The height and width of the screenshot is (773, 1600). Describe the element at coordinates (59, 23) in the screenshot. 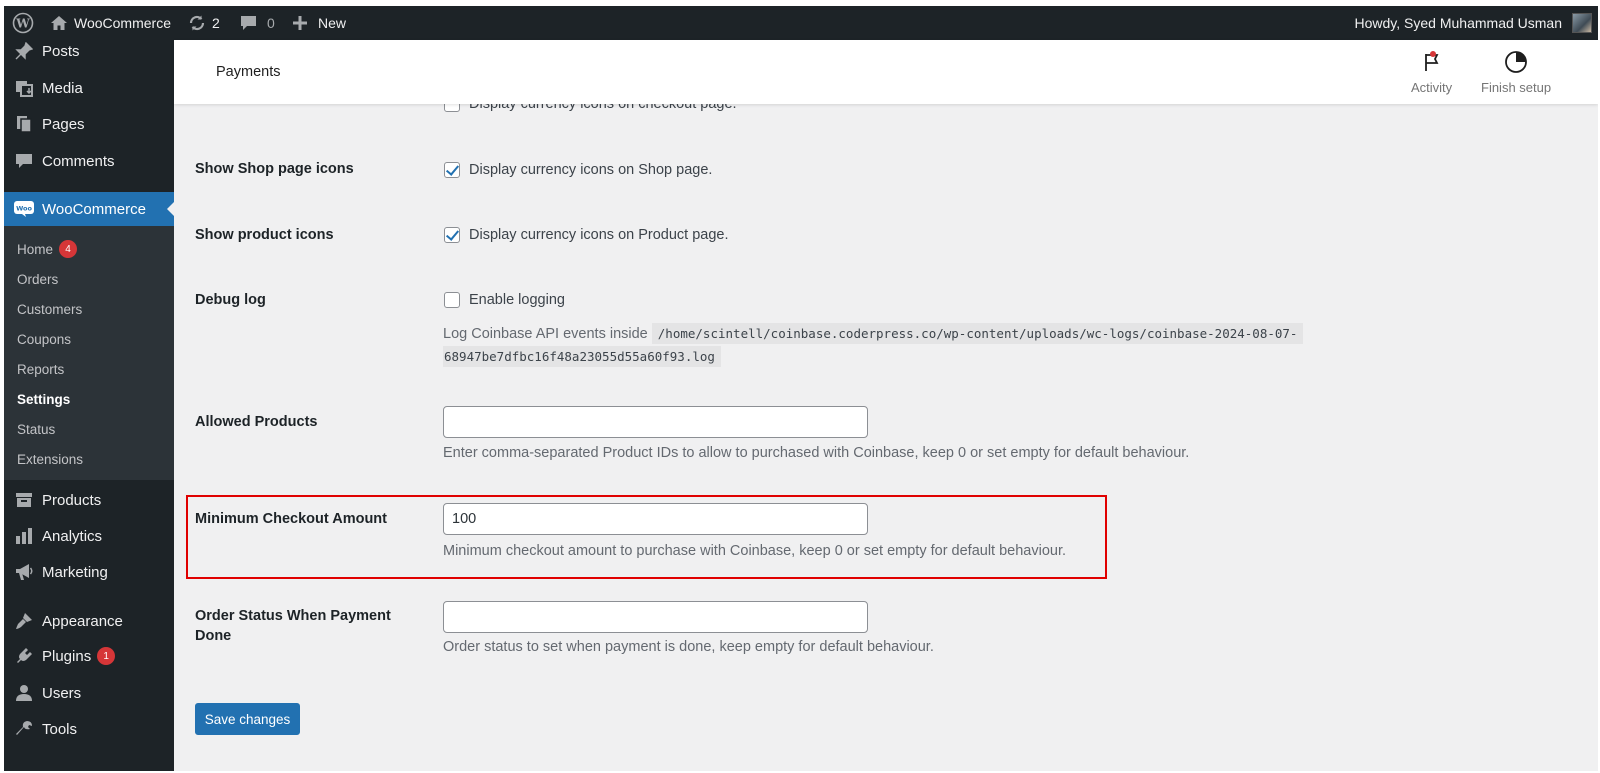

I see `home-icon` at that location.